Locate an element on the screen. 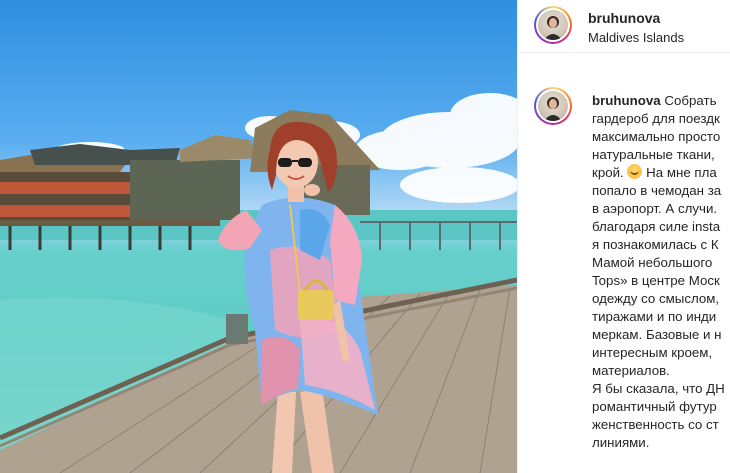  caption-line: Мамой небольшого is located at coordinates (652, 262).